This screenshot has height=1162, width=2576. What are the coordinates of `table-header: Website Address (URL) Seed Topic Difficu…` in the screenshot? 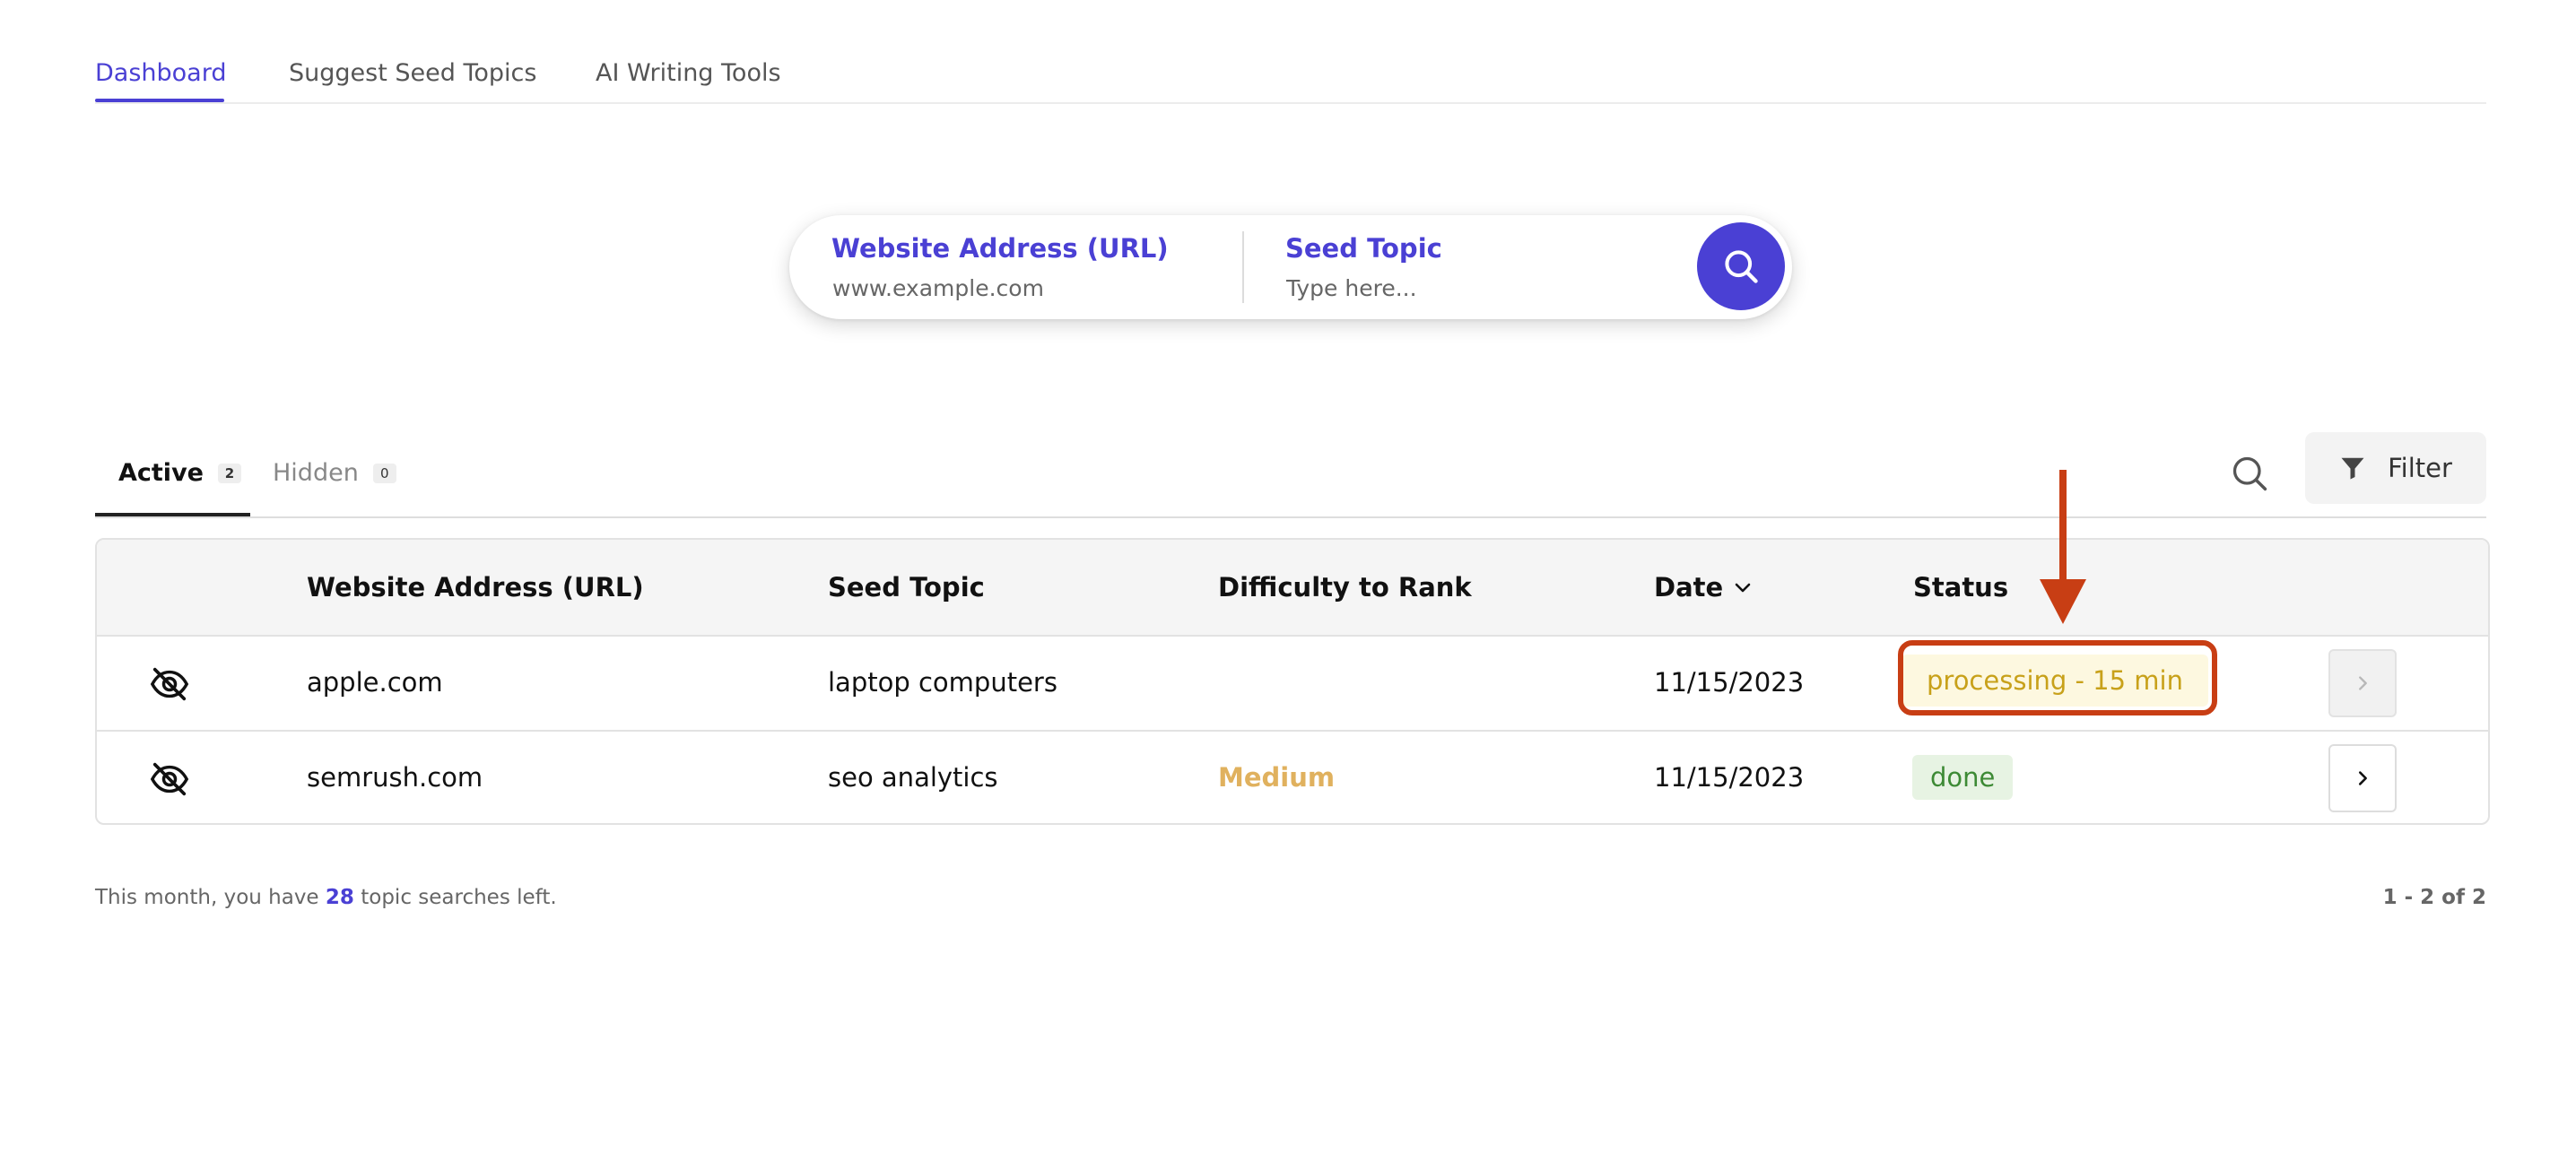 It's located at (1292, 588).